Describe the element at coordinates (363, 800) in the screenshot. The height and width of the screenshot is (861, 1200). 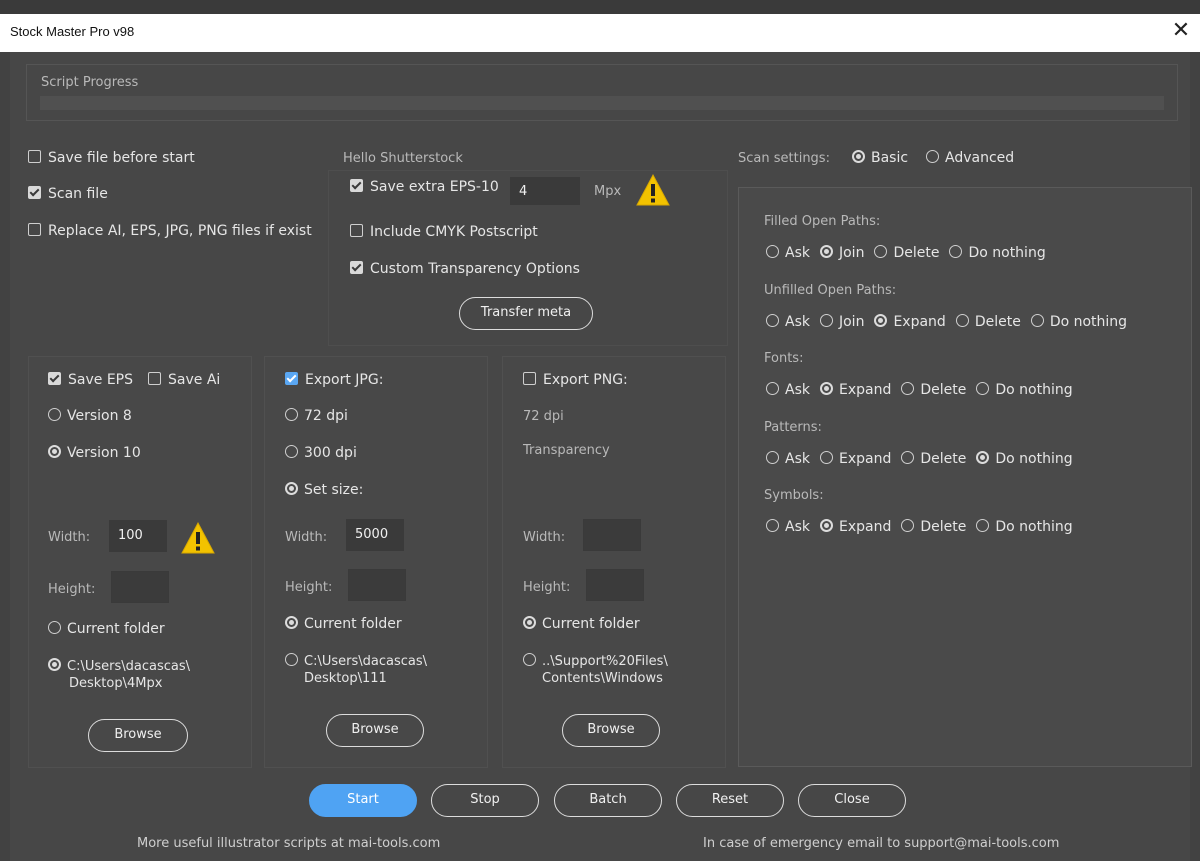
I see `start-button: Start` at that location.